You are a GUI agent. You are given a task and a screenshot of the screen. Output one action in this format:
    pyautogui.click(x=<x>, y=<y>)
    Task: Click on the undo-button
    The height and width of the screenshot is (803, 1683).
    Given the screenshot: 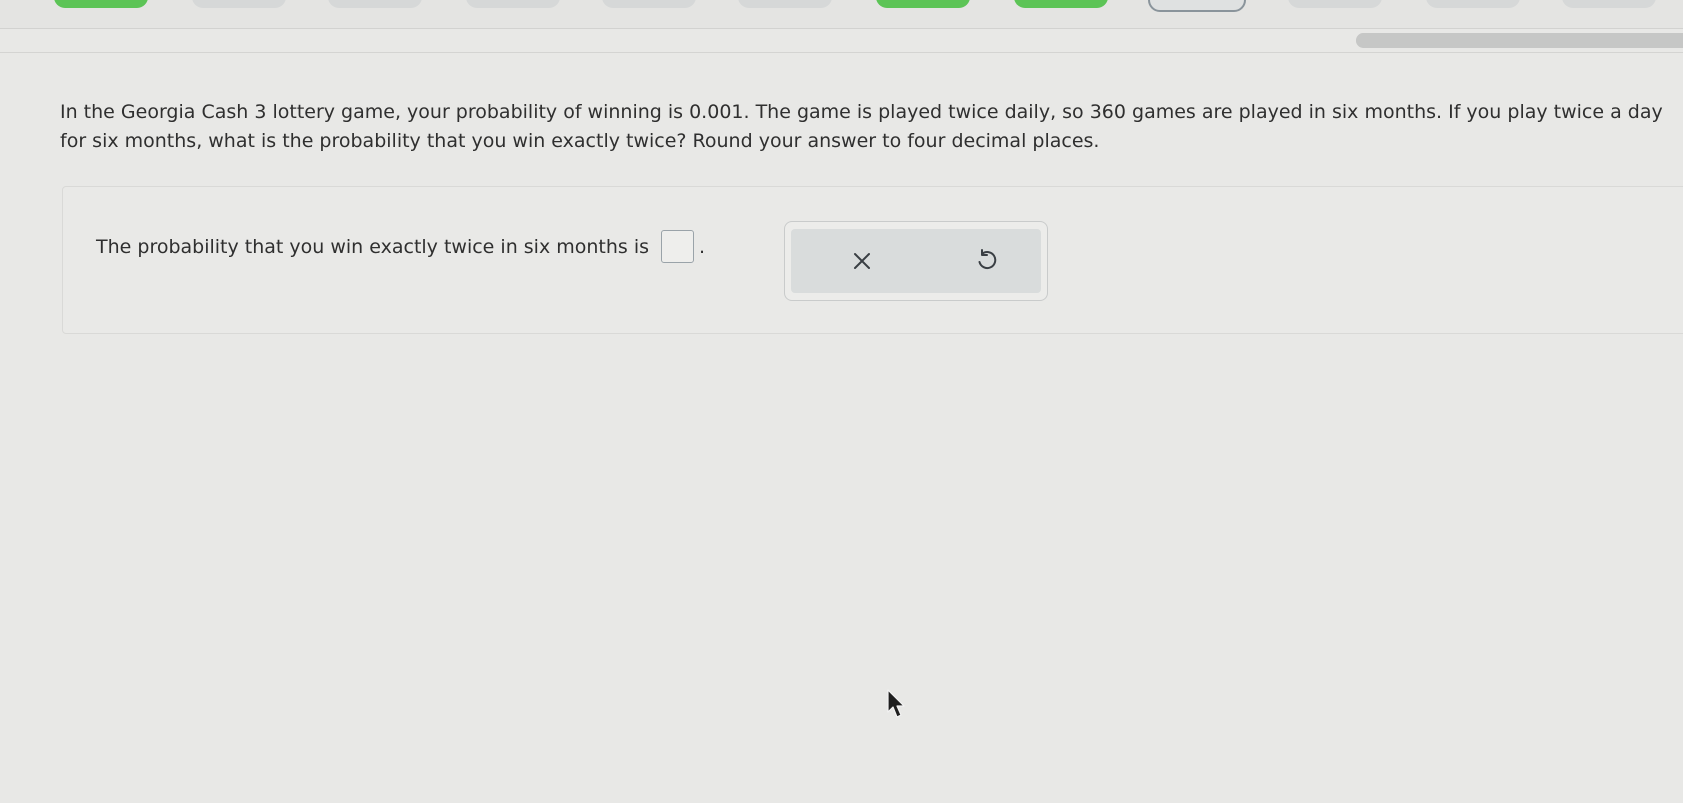 What is the action you would take?
    pyautogui.click(x=986, y=261)
    